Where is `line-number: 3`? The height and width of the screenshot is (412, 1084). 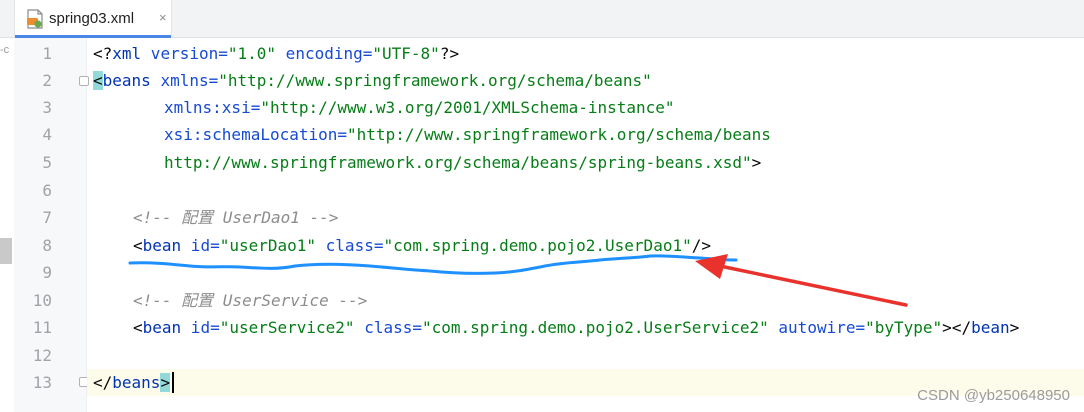
line-number: 3 is located at coordinates (47, 107).